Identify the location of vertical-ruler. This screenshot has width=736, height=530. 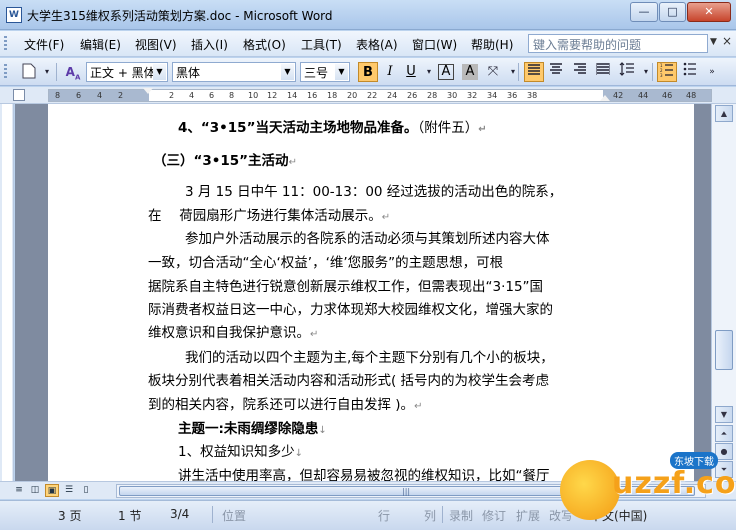
(7, 292).